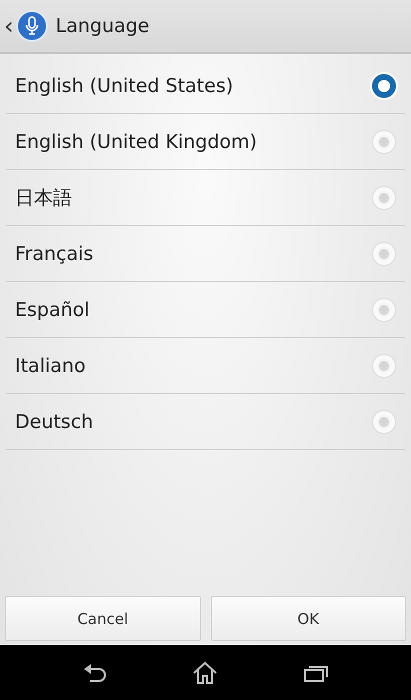  I want to click on language-label: Español, so click(52, 309).